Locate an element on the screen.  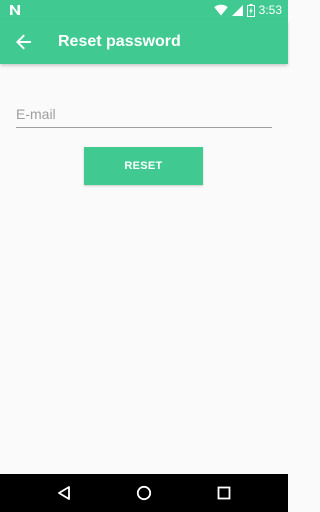
home-circle-icon is located at coordinates (144, 493).